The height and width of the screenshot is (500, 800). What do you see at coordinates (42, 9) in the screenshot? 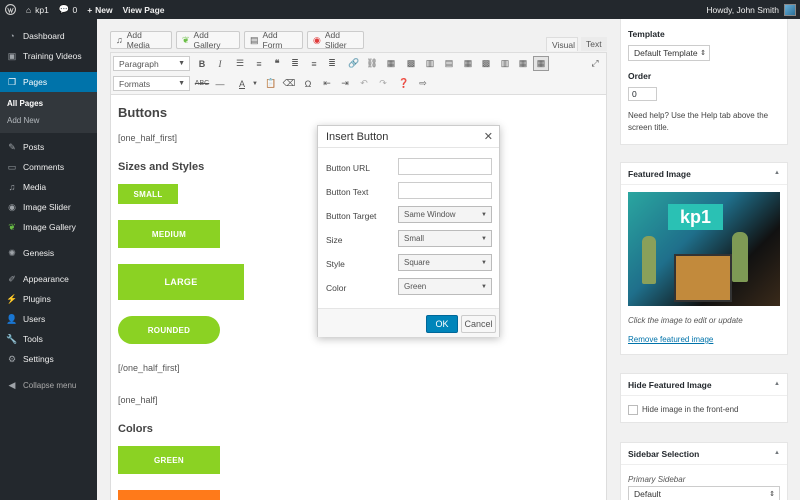
I see `site-name-label: kp1` at bounding box center [42, 9].